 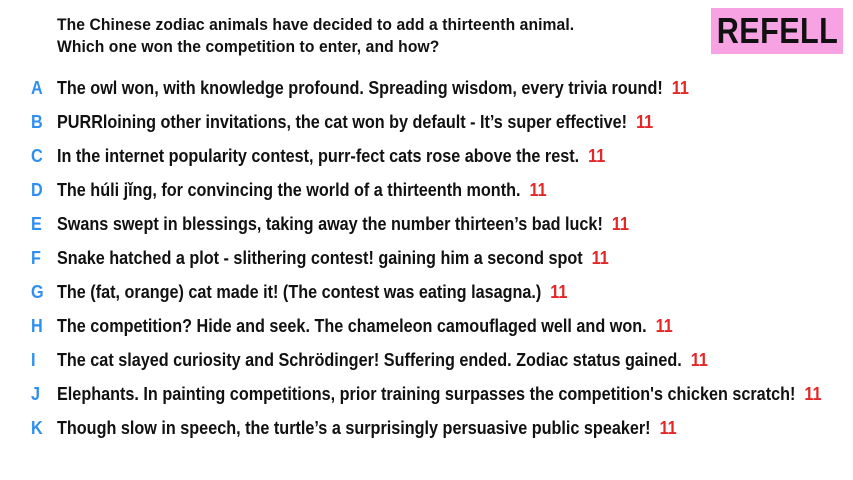 I want to click on answer-letter: H, so click(x=37, y=326).